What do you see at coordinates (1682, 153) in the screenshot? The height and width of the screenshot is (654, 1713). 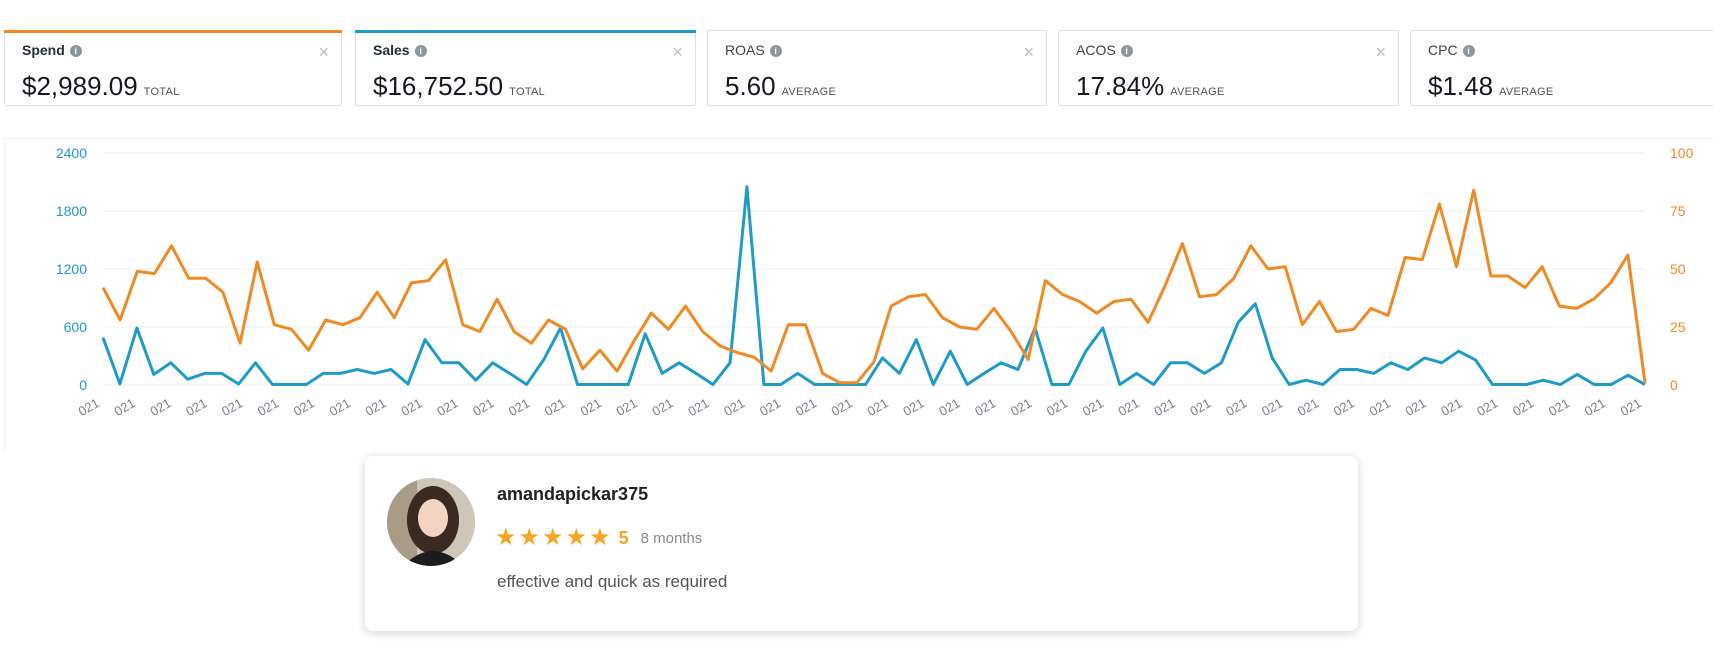 I see `y-right-tick-label: 100` at bounding box center [1682, 153].